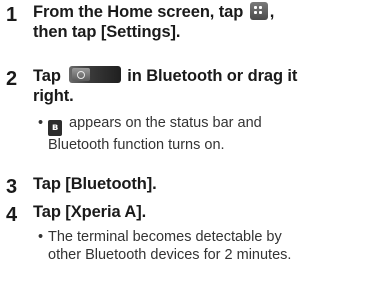  Describe the element at coordinates (272, 12) in the screenshot. I see `step-title-text: ,` at that location.